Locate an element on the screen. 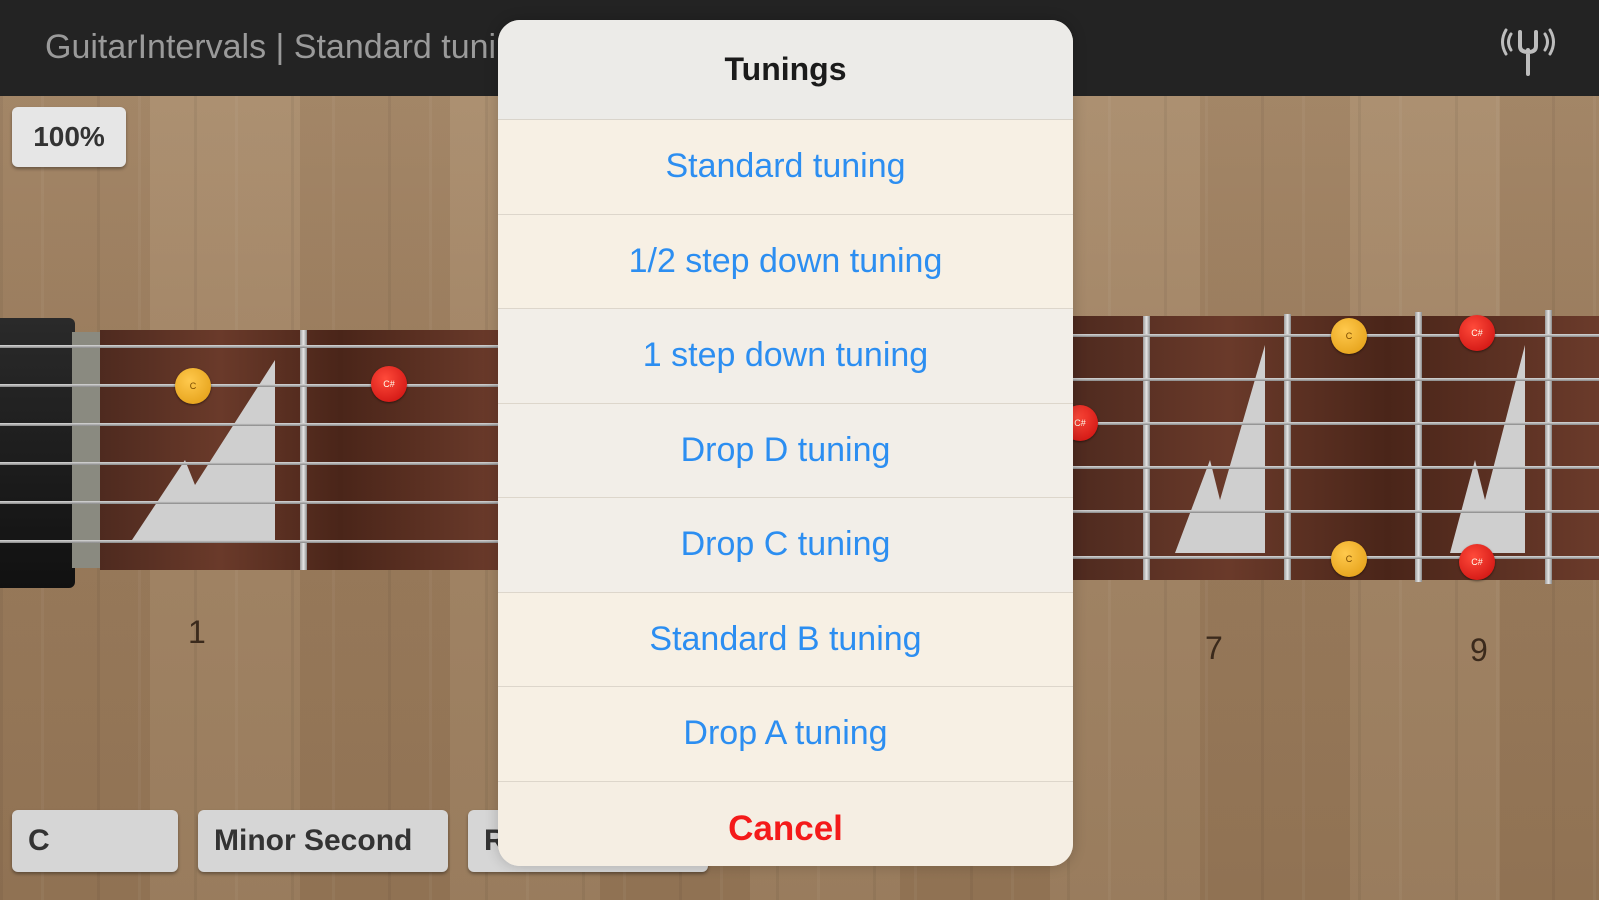  tuning-option-one-step-down: 1 step down tuning is located at coordinates (785, 356).